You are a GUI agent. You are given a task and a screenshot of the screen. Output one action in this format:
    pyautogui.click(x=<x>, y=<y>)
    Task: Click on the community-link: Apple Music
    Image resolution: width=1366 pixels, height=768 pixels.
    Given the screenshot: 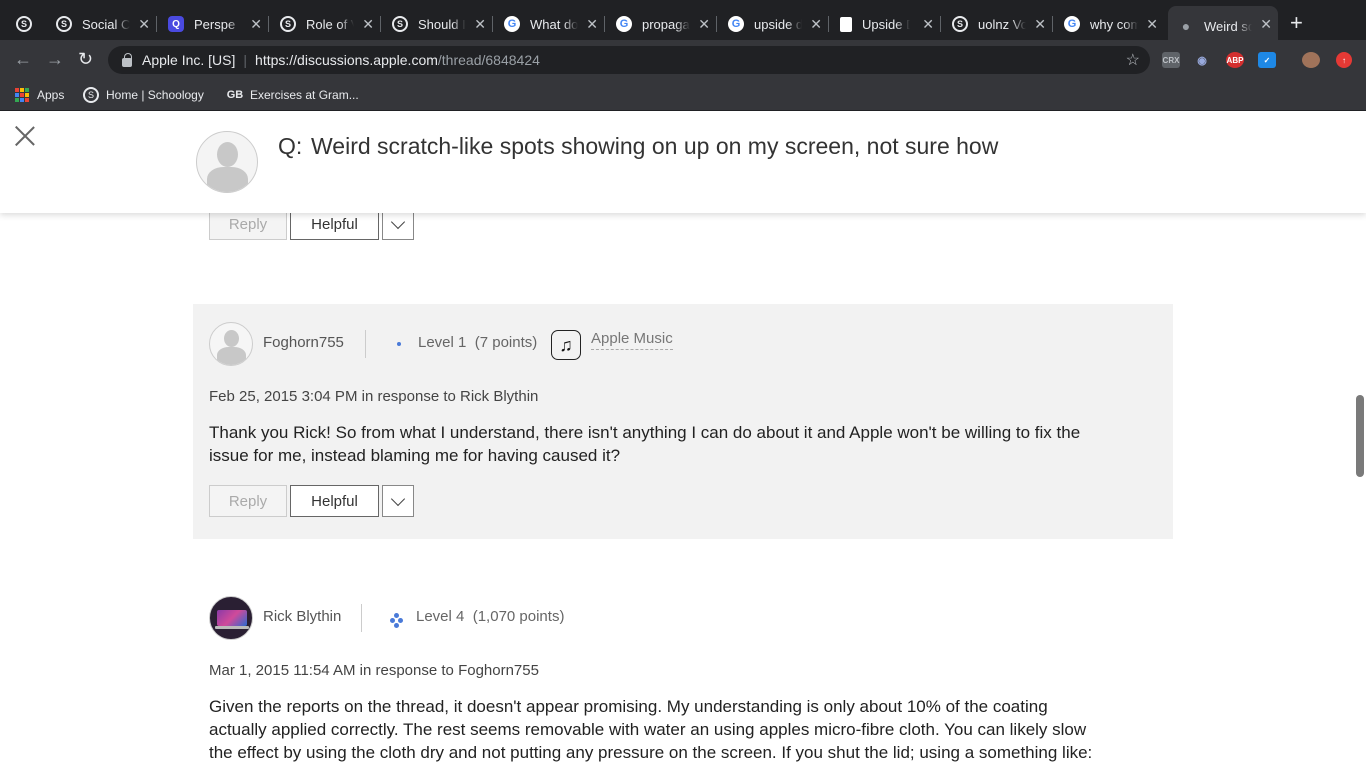 What is the action you would take?
    pyautogui.click(x=632, y=340)
    